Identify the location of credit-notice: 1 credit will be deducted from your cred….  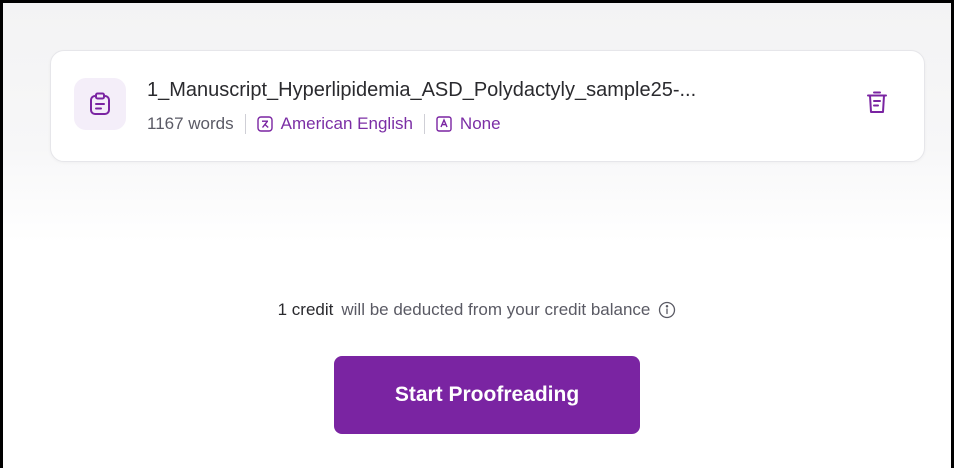
(477, 310).